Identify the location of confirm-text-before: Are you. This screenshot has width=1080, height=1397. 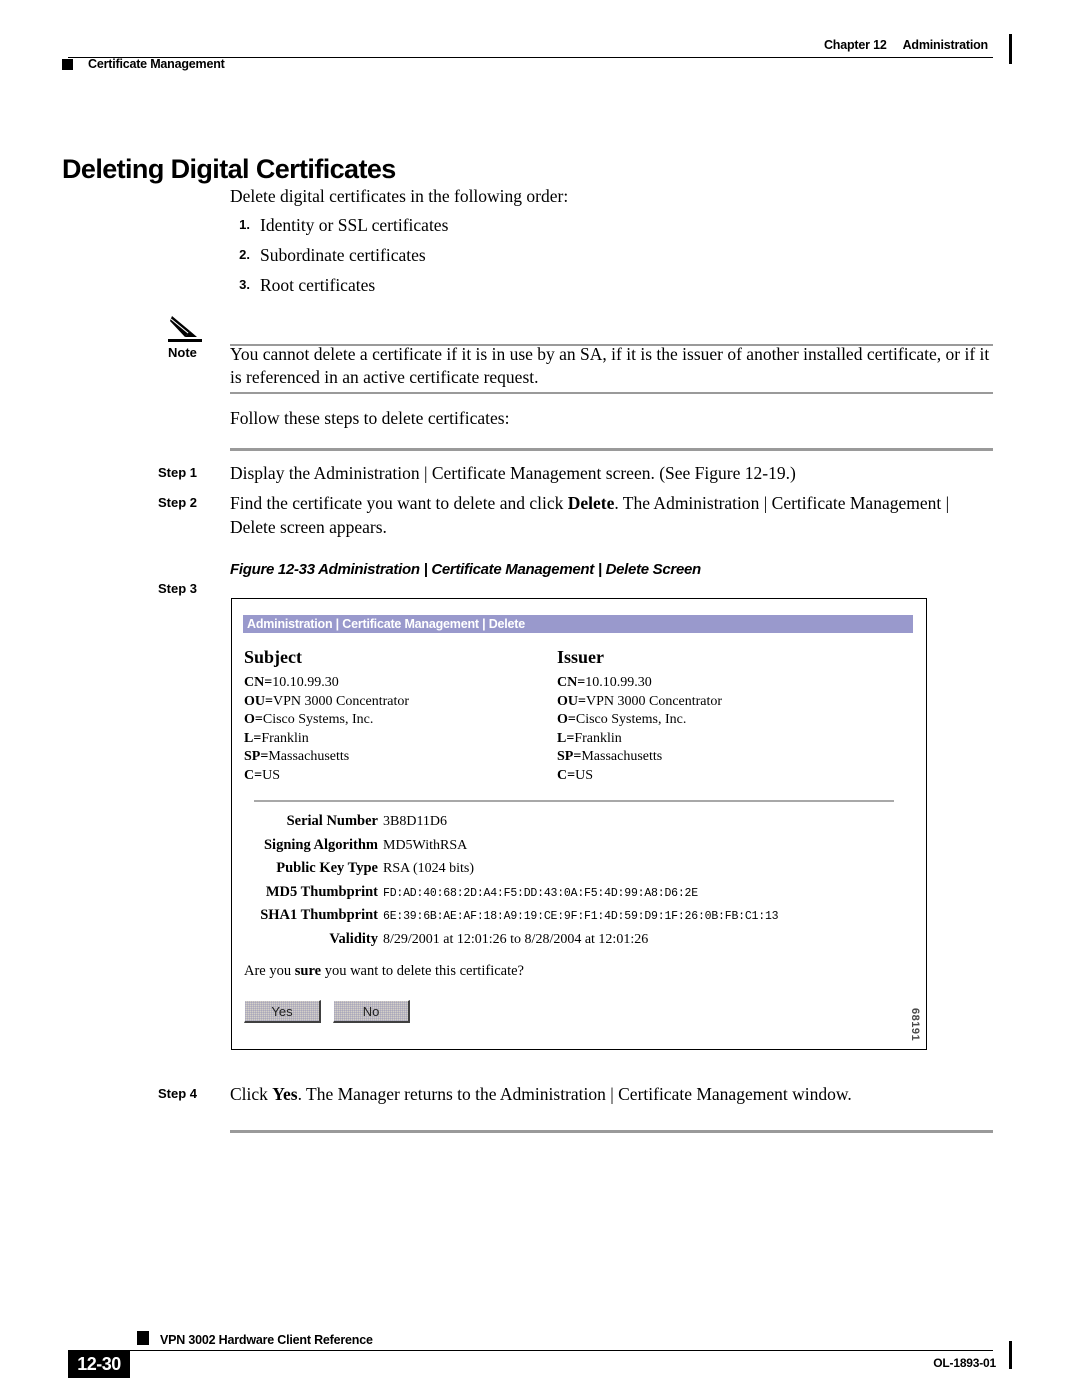
(269, 971).